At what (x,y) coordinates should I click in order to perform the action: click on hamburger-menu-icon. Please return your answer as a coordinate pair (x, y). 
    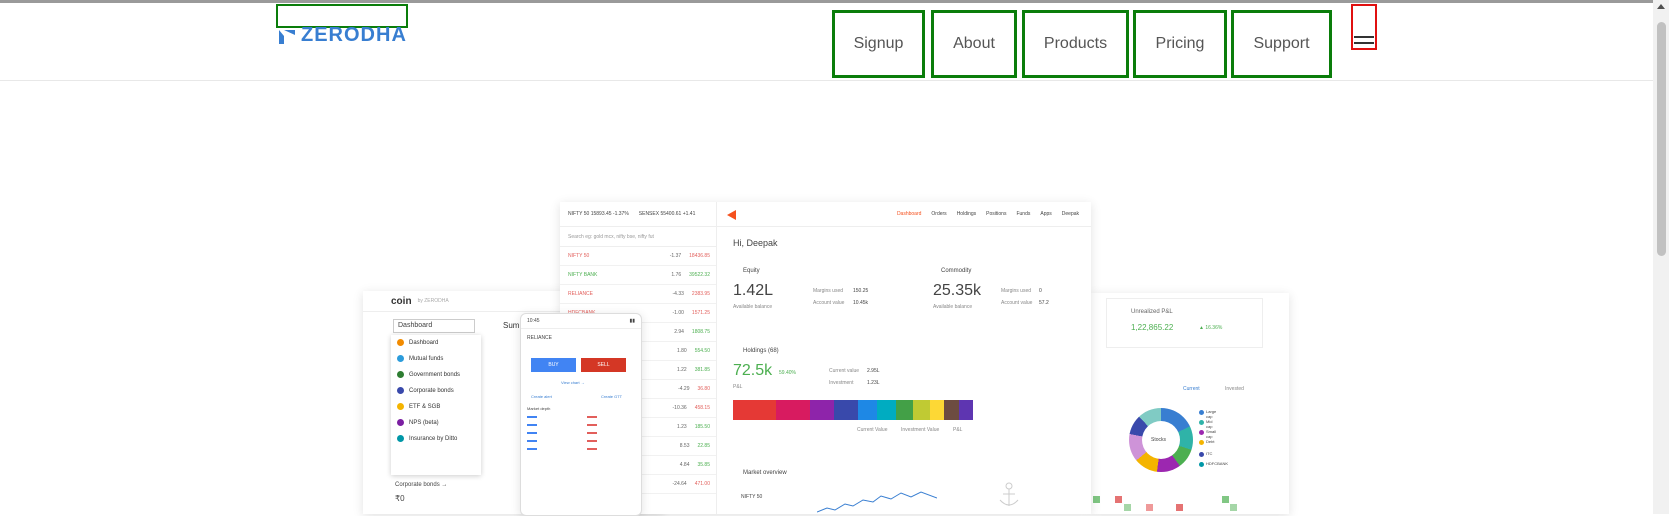
    Looking at the image, I should click on (1364, 27).